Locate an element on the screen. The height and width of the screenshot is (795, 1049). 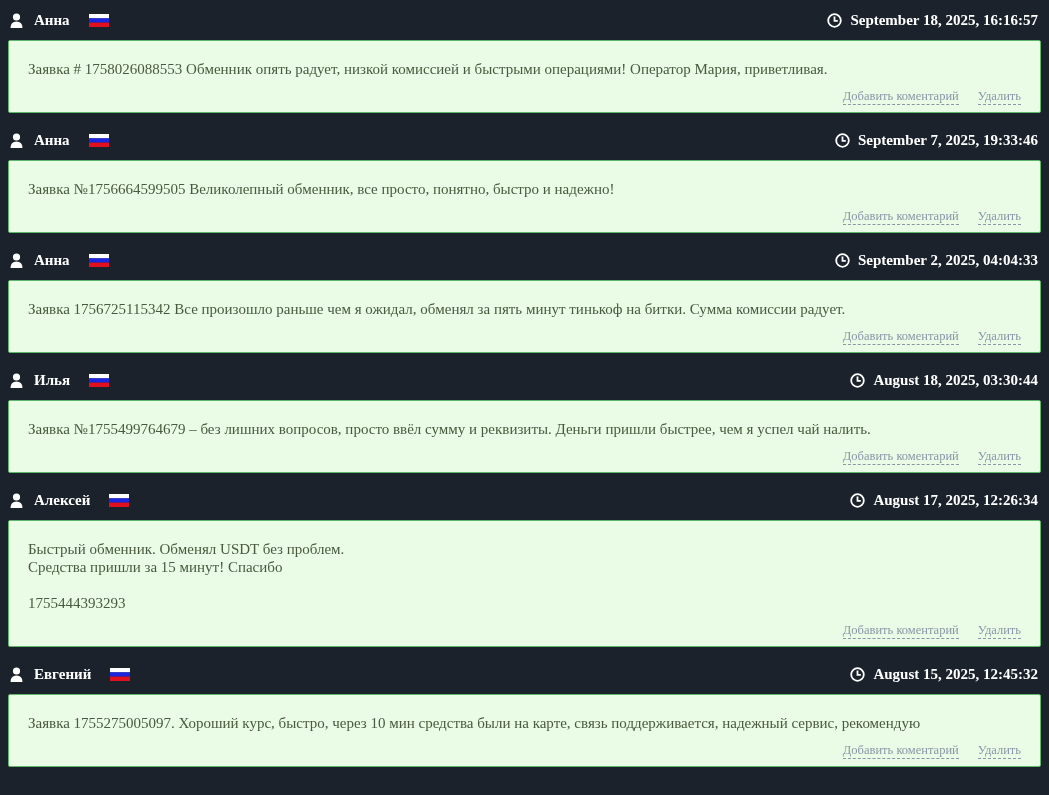
review-text: Заявка №1755499764679 – без лишних вопросов, просто ввёл сумму и реквизиты. Деньги пришли быстрее, чем я успел чай налить. is located at coordinates (450, 429).